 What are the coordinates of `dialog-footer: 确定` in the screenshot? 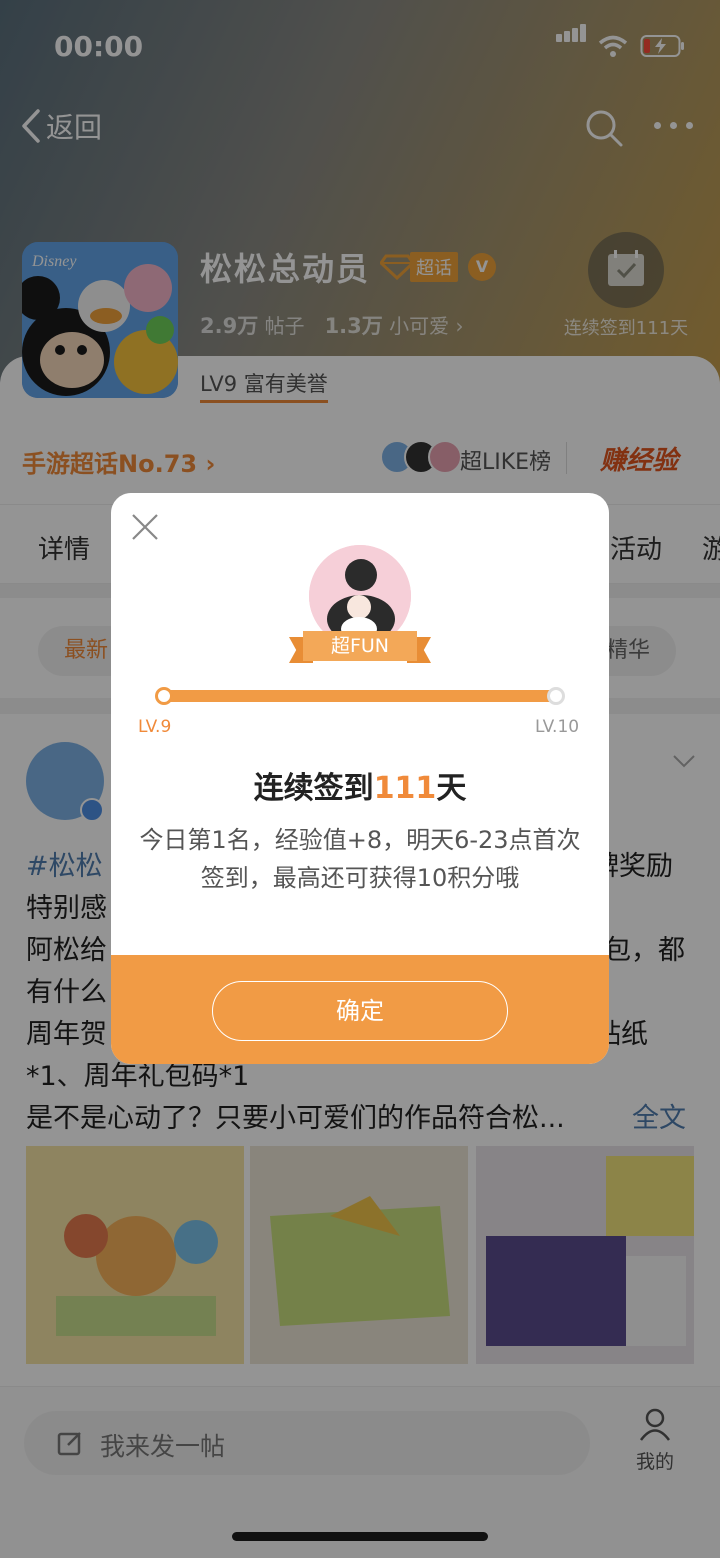 It's located at (360, 1009).